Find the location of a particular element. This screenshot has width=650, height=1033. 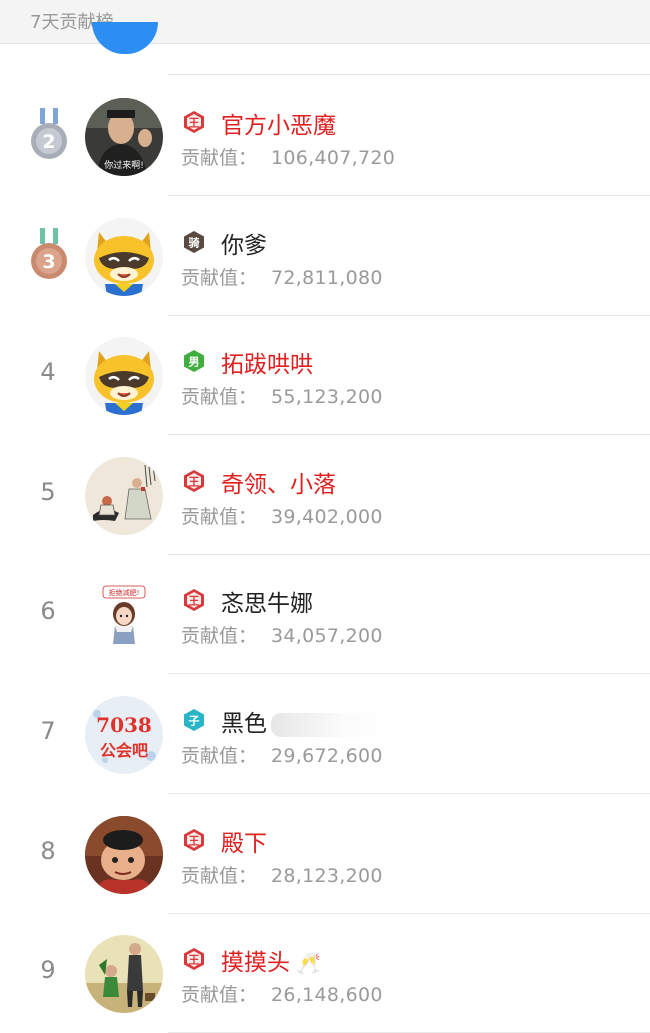

contribution-number: 39,402,000 is located at coordinates (327, 517).